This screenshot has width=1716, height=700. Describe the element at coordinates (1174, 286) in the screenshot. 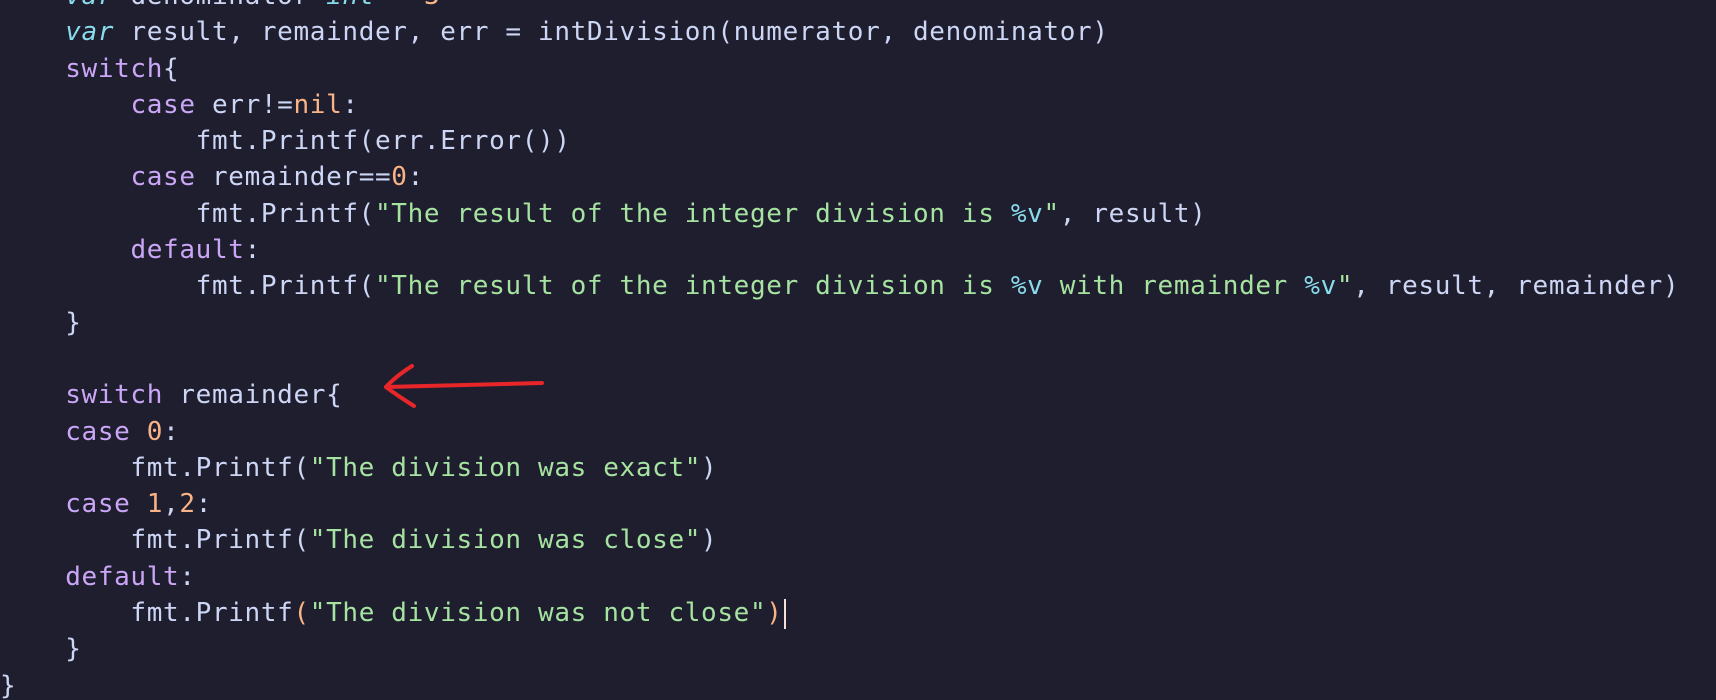

I see `code-token: with remainder` at that location.